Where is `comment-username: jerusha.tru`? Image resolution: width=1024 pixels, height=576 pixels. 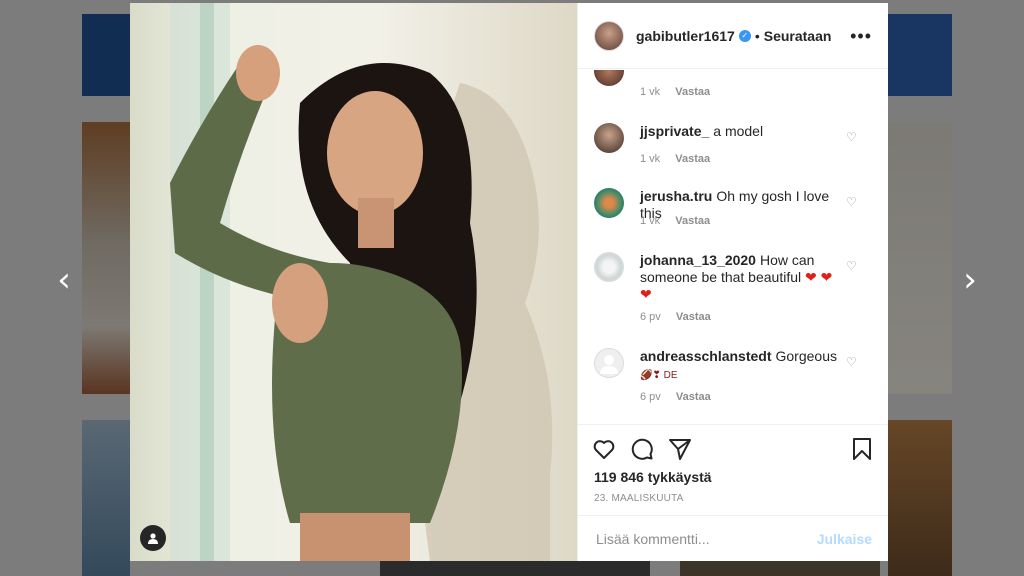
comment-username: jerusha.tru is located at coordinates (676, 196).